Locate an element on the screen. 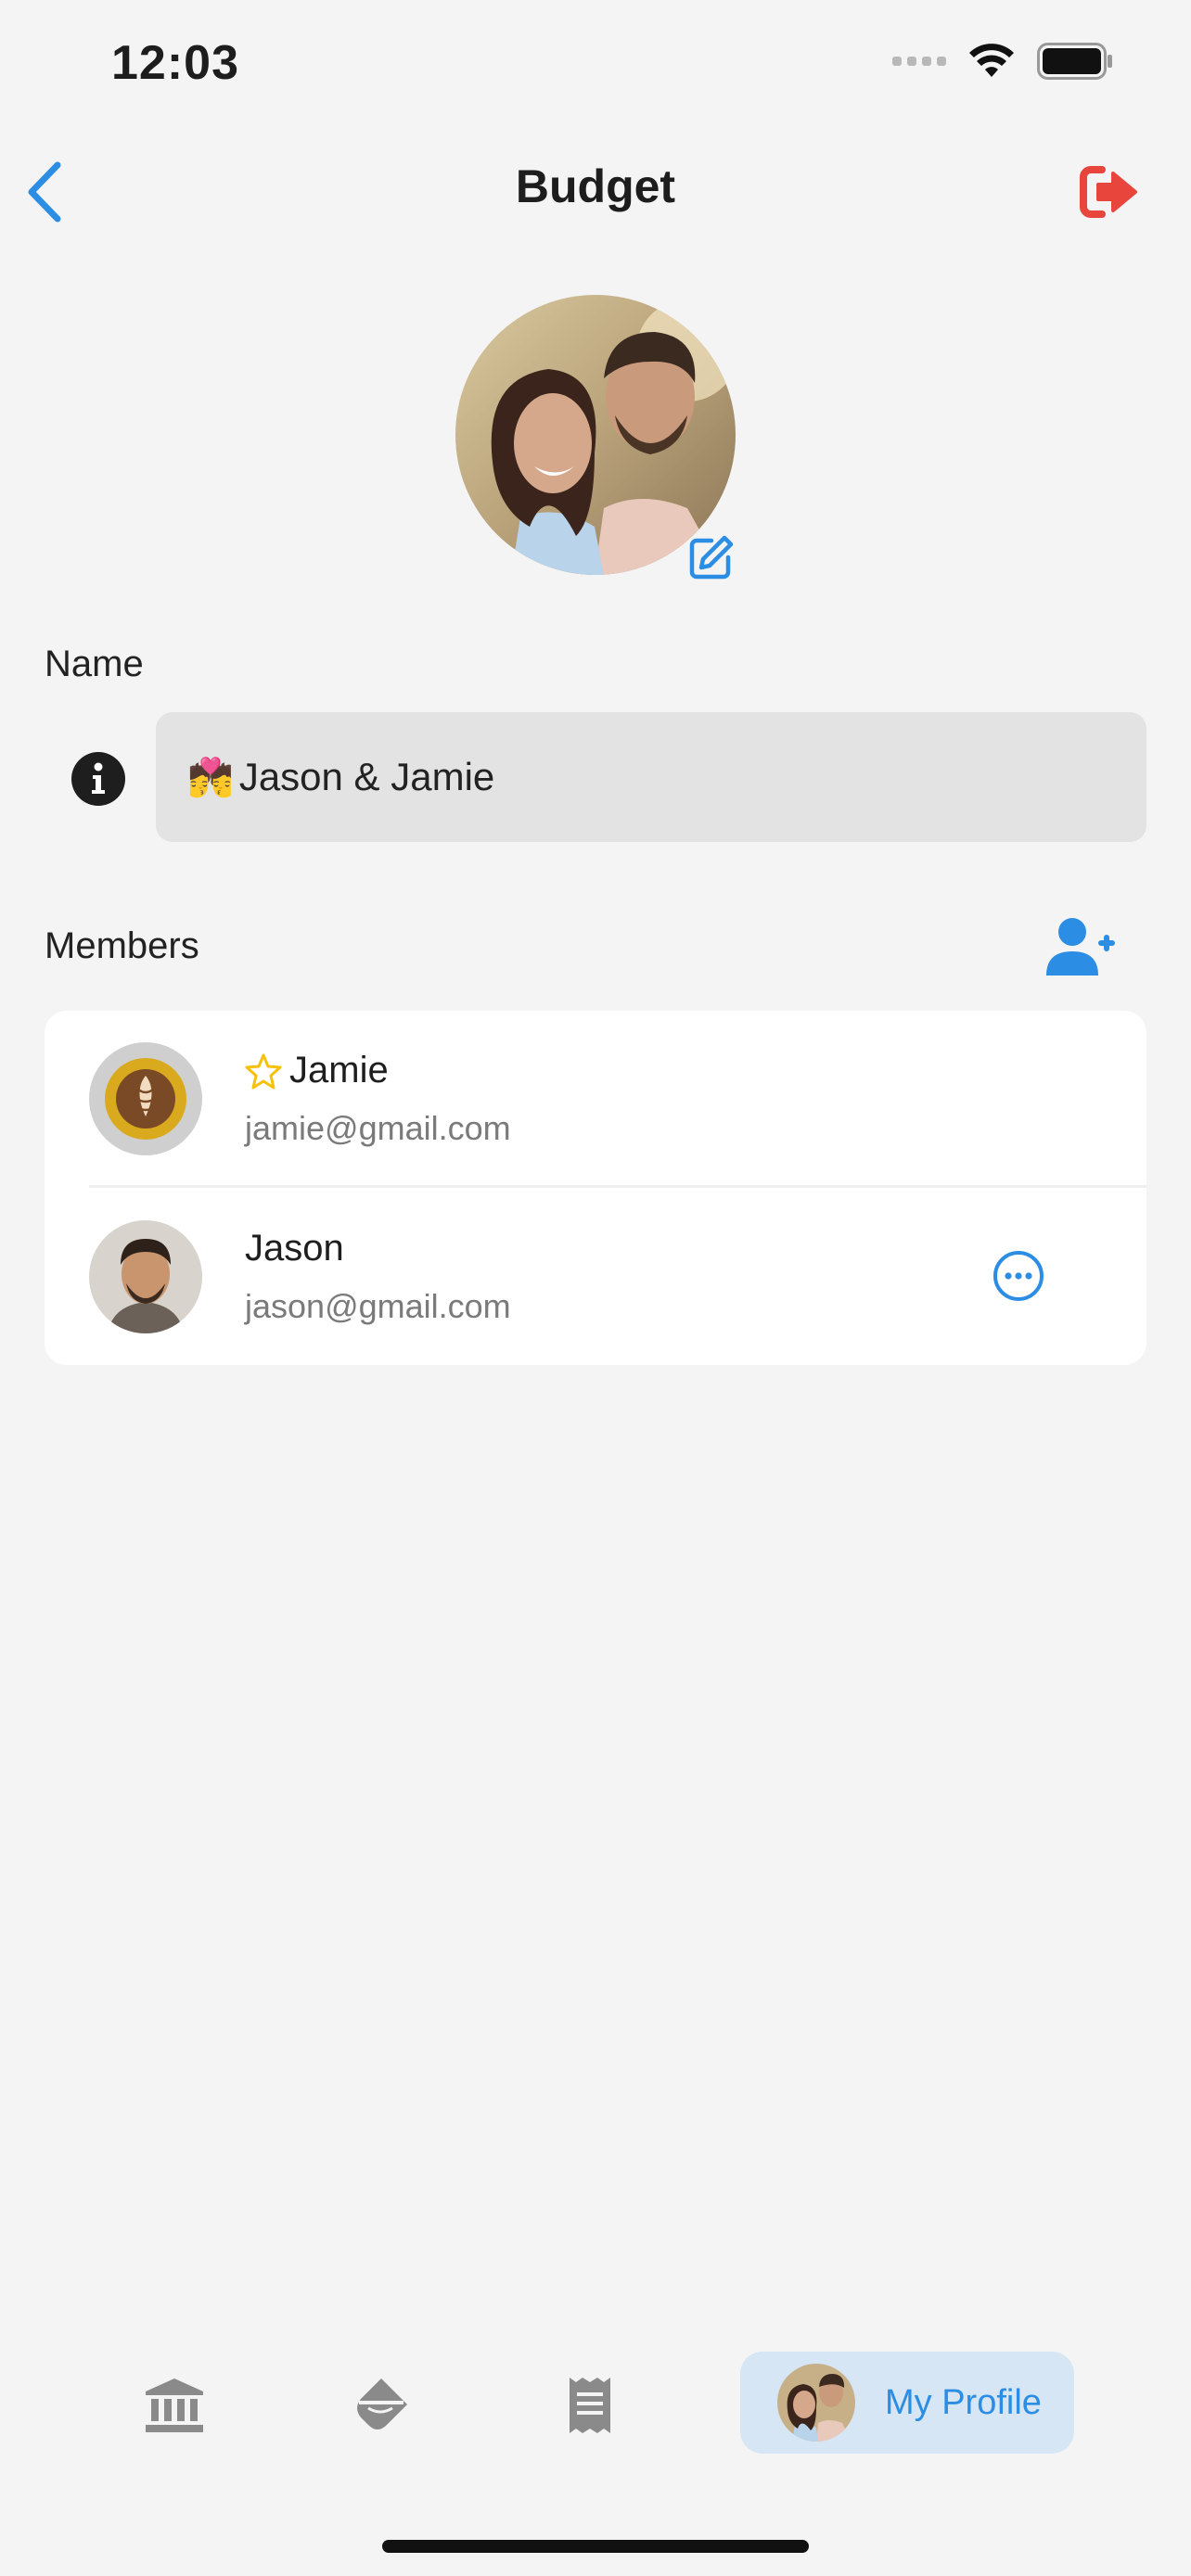 The height and width of the screenshot is (2576, 1191). page-title: Budget is located at coordinates (595, 186).